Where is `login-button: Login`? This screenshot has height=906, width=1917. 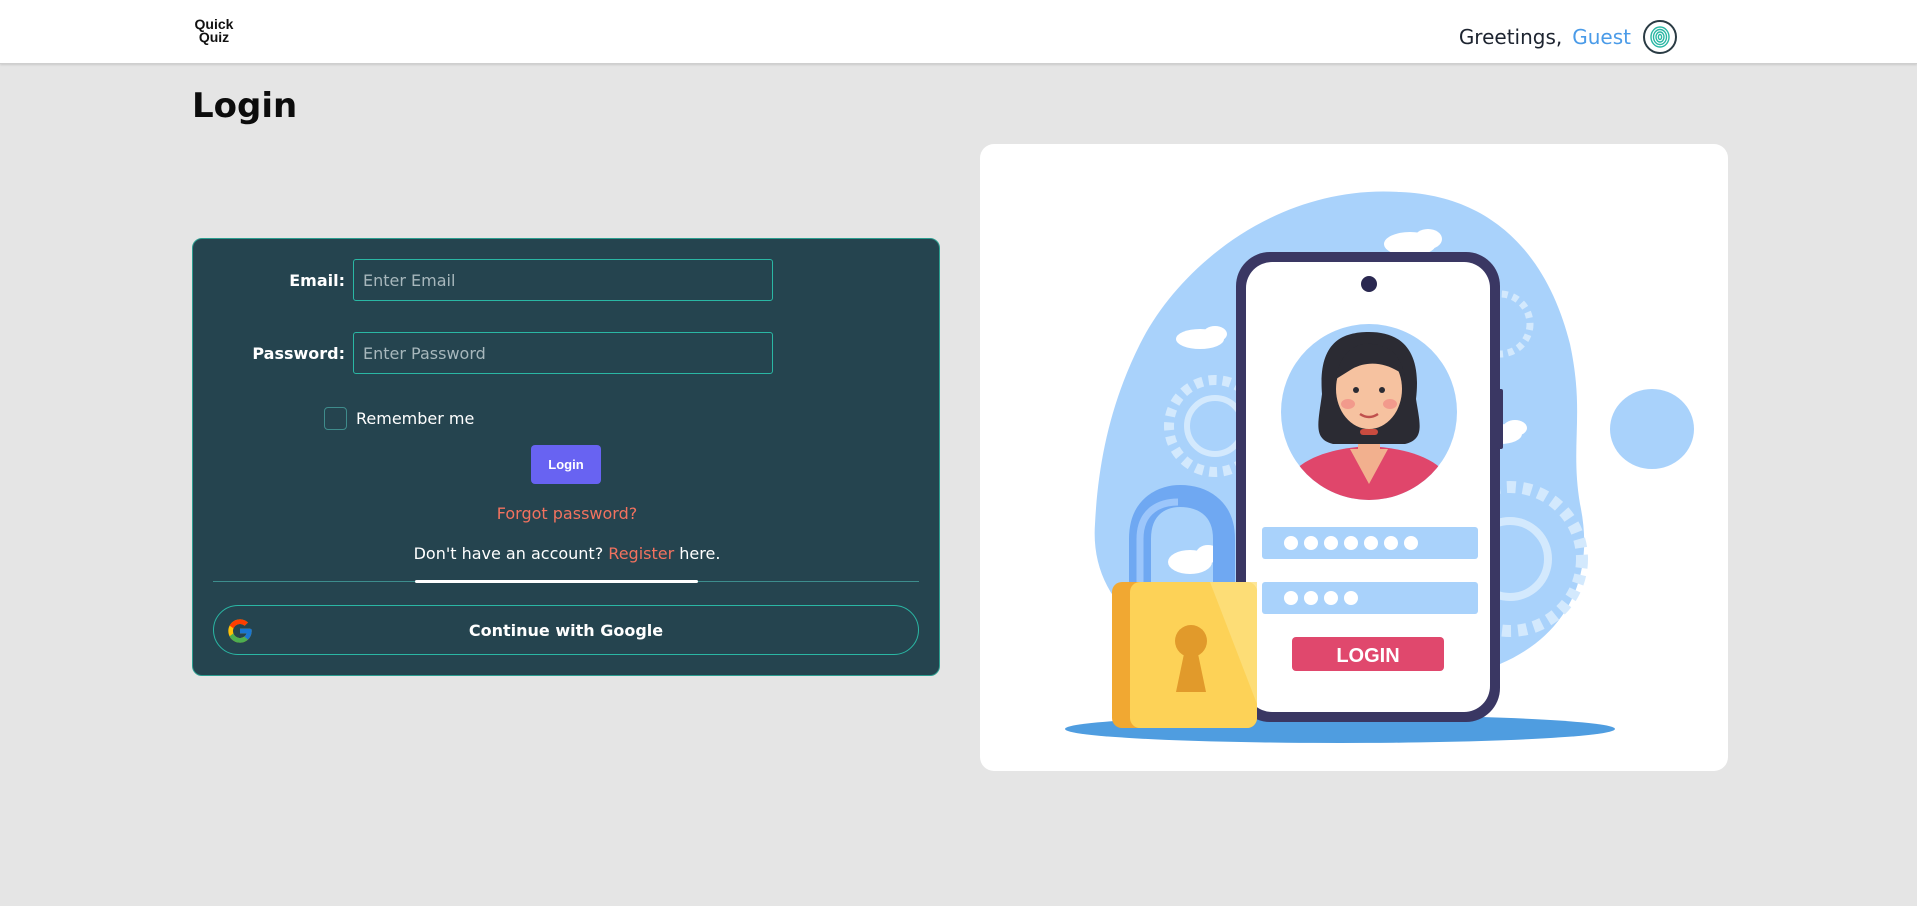 login-button: Login is located at coordinates (566, 464).